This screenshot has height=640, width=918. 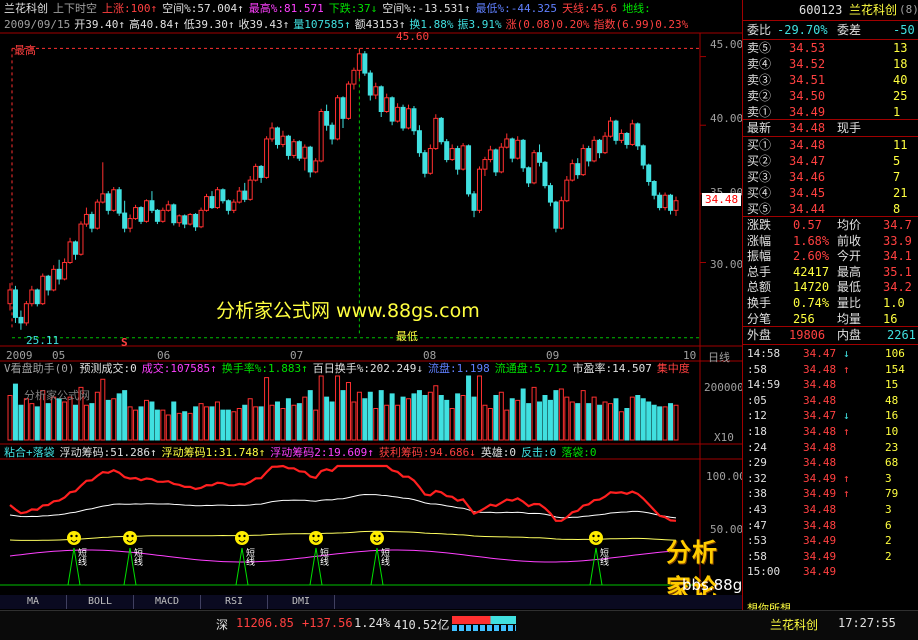 I want to click on ask-1-price: 34.49, so click(x=807, y=112).